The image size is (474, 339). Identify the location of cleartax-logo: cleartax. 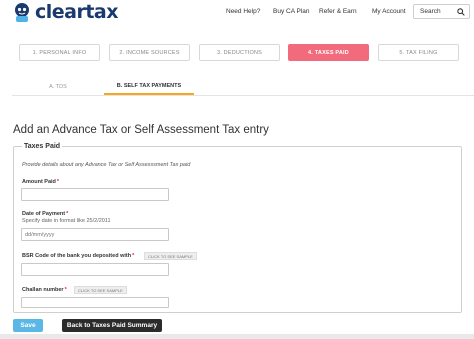
(65, 12).